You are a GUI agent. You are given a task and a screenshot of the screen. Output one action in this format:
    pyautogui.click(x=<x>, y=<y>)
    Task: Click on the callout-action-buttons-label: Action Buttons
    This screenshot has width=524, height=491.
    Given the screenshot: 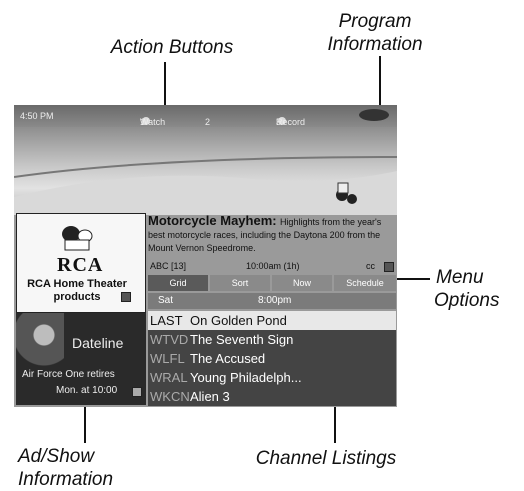 What is the action you would take?
    pyautogui.click(x=172, y=47)
    